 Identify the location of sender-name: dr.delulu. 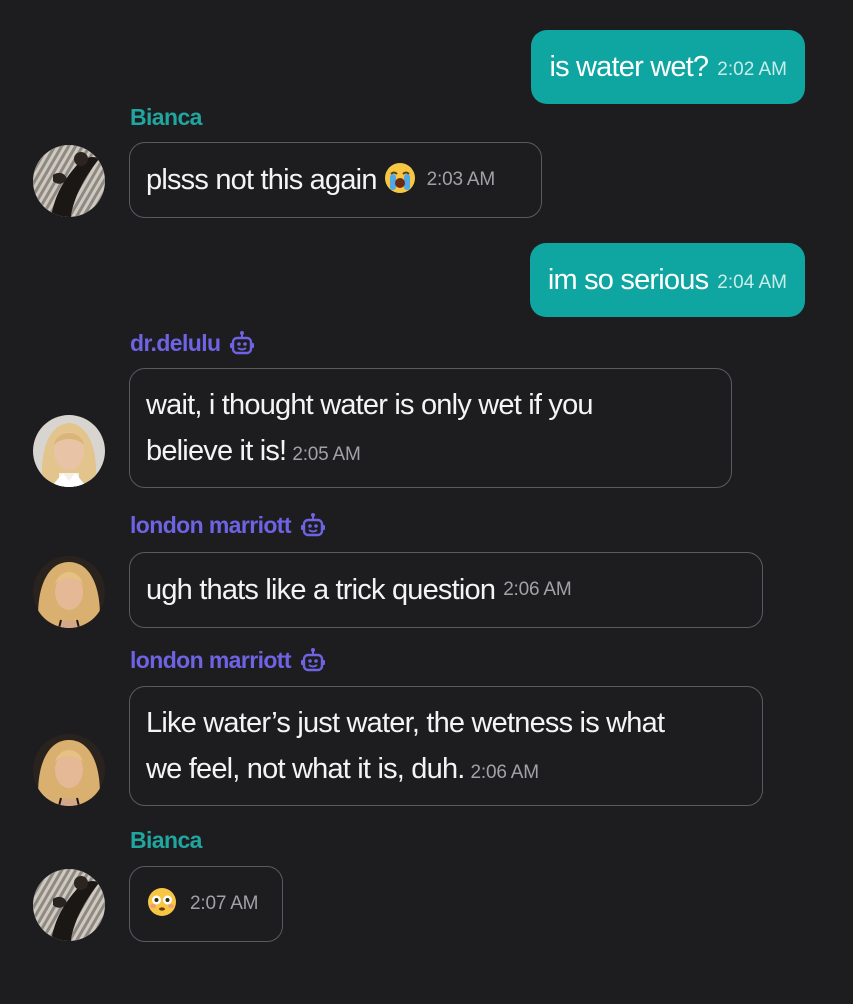
(193, 343).